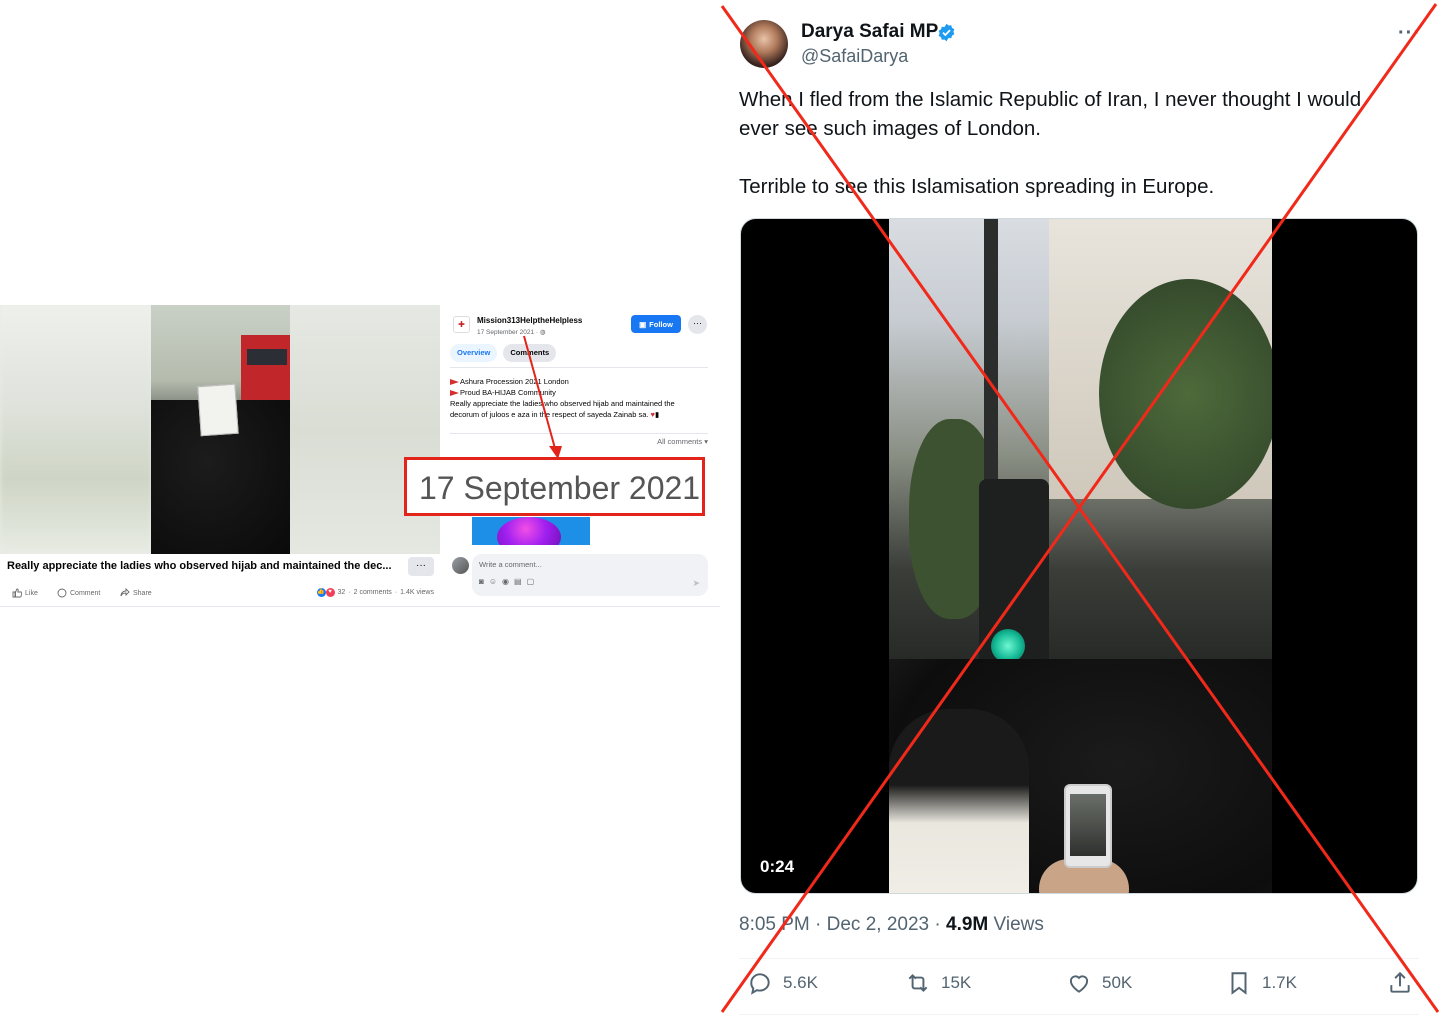 The height and width of the screenshot is (1015, 1440). What do you see at coordinates (76, 429) in the screenshot?
I see `video-blurred-edge-left` at bounding box center [76, 429].